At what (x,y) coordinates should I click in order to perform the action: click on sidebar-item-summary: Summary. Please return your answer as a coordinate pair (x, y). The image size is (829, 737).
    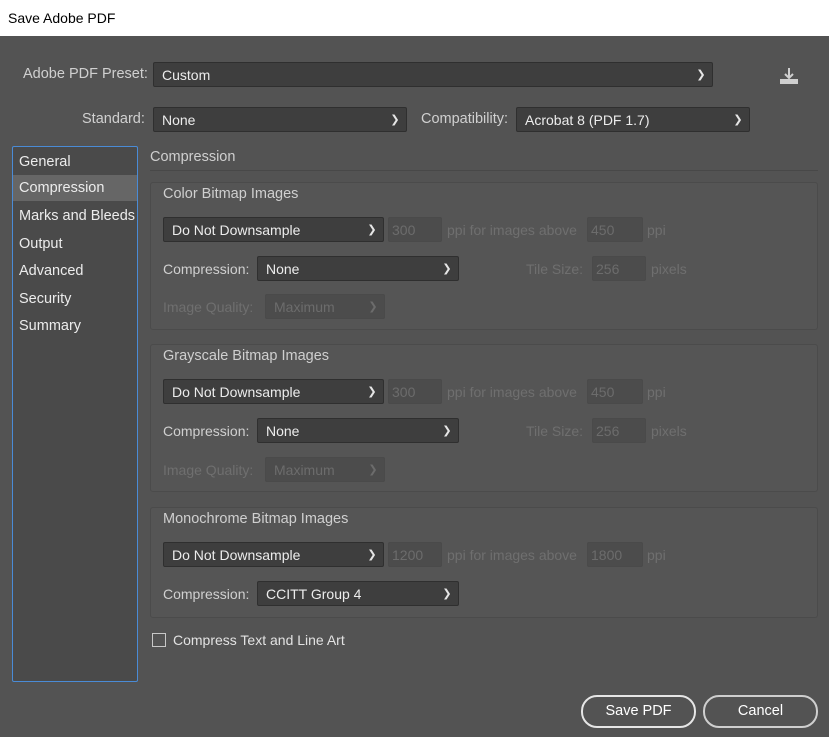
    Looking at the image, I should click on (75, 326).